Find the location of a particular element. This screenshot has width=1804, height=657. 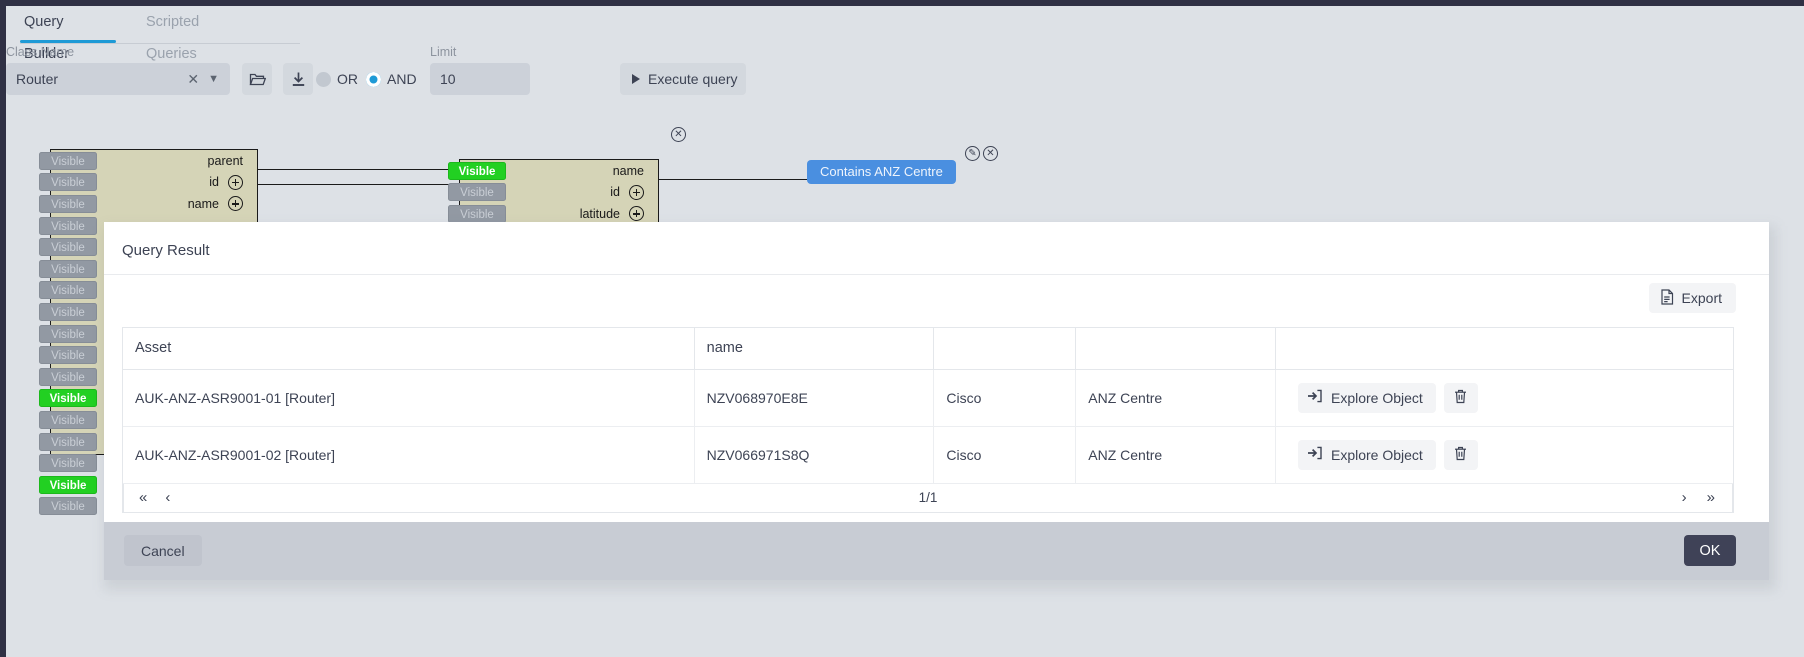

table-head: Asset name is located at coordinates (928, 349).